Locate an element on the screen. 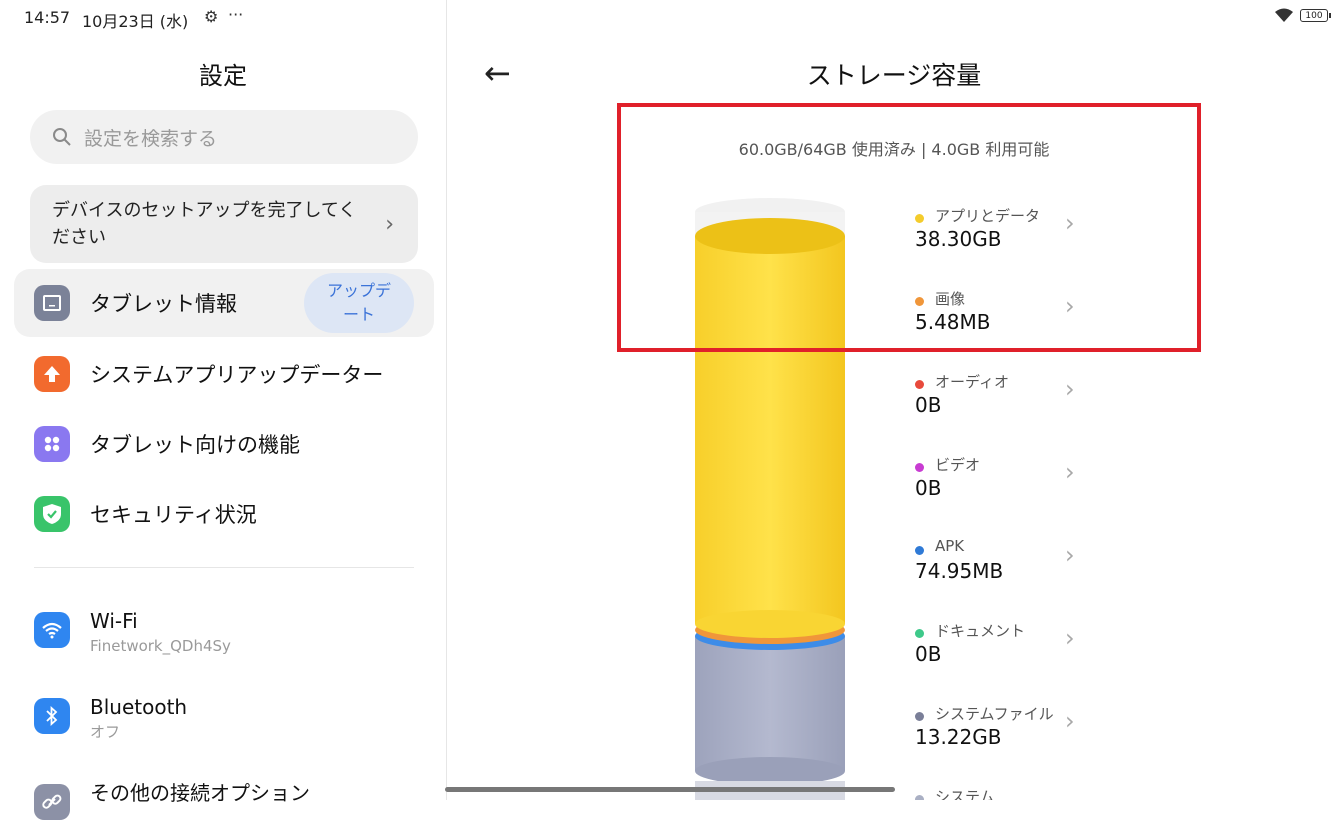 The height and width of the screenshot is (820, 1340). sidebar-item-system-app-updater: システムアプリアップデーター is located at coordinates (224, 374).